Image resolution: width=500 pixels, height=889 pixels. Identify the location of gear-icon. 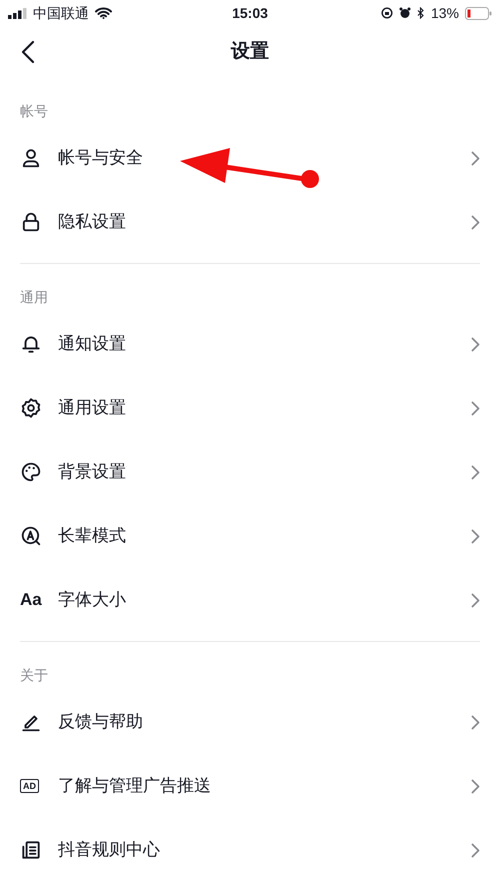
(31, 408).